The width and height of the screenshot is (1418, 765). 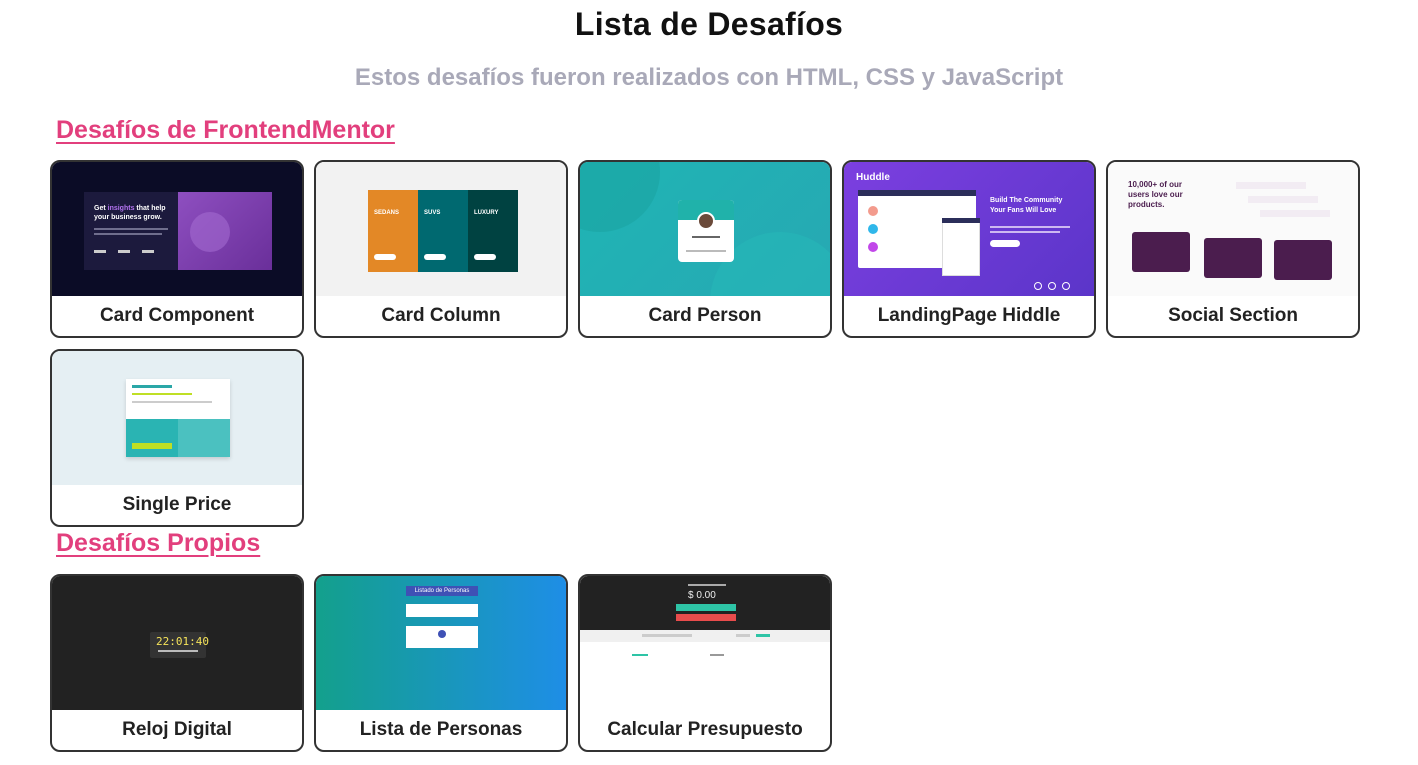 What do you see at coordinates (177, 729) in the screenshot?
I see `card-label: Reloj Digital` at bounding box center [177, 729].